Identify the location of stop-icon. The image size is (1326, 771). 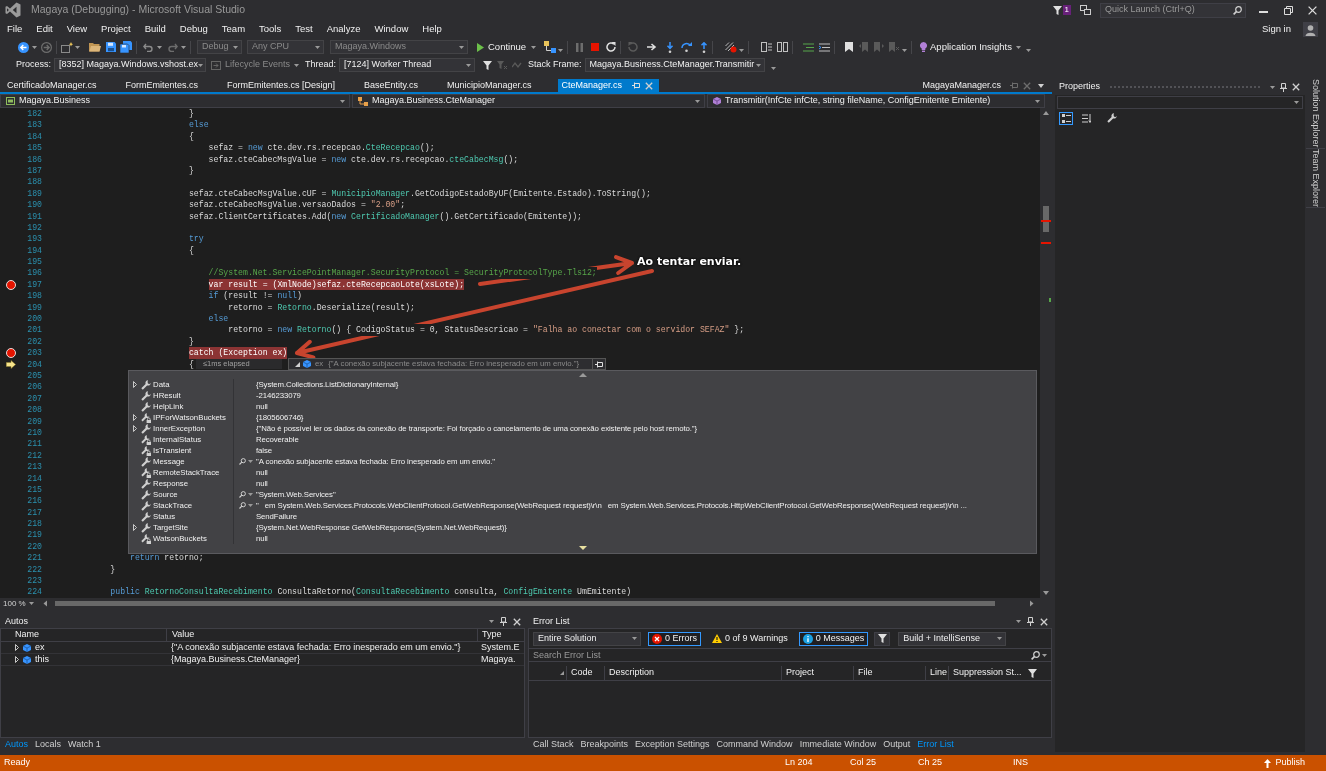
(595, 47).